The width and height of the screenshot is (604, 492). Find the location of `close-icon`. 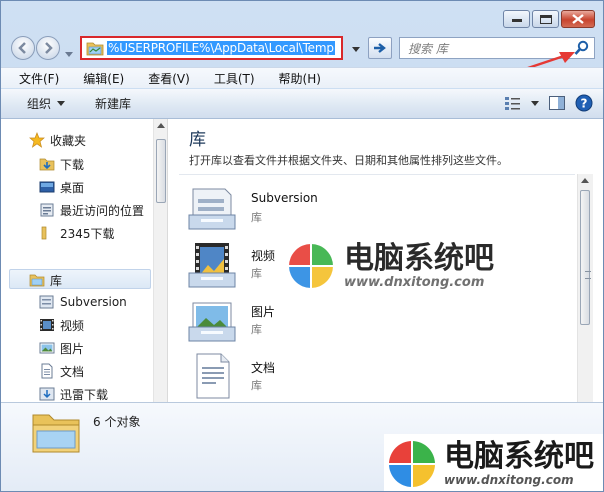

close-icon is located at coordinates (578, 19).